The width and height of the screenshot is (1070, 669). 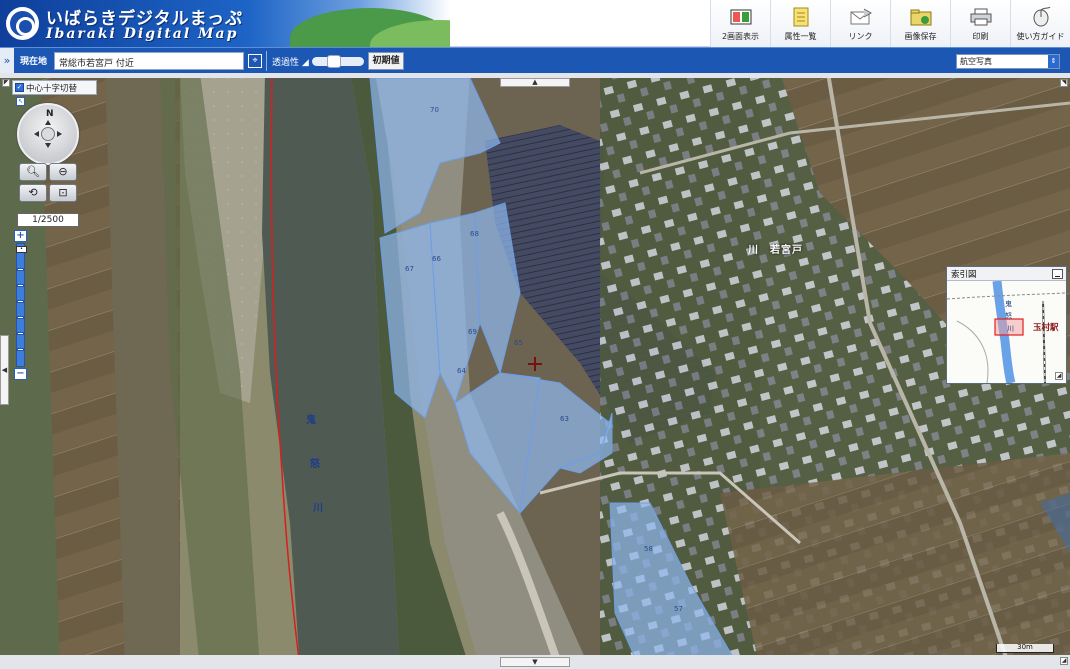 What do you see at coordinates (1006, 332) in the screenshot?
I see `index-map-view: 鬼 怒 川 玉村駅 ◢` at bounding box center [1006, 332].